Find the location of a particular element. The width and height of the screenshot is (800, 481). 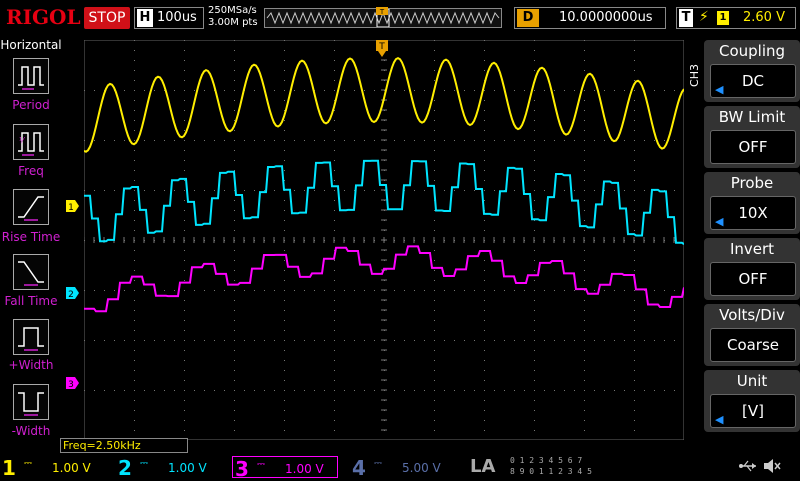

probe-menu: Probe ◀ 10X is located at coordinates (752, 203).